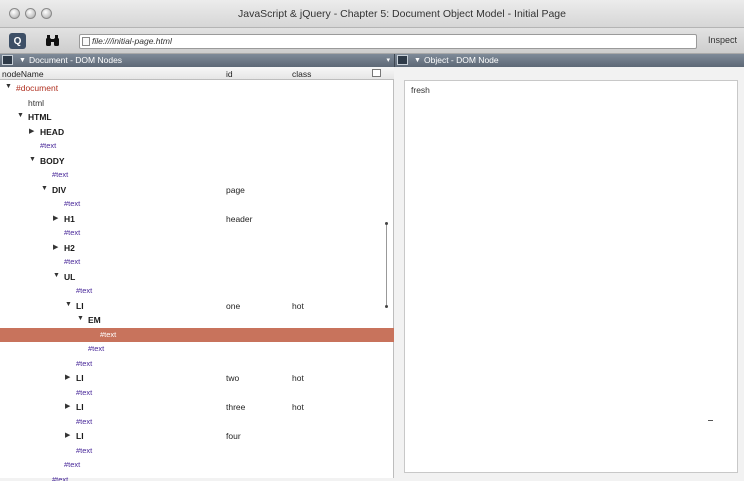 This screenshot has height=481, width=744. Describe the element at coordinates (197, 378) in the screenshot. I see `tree-row: ▶ LI two hot` at that location.